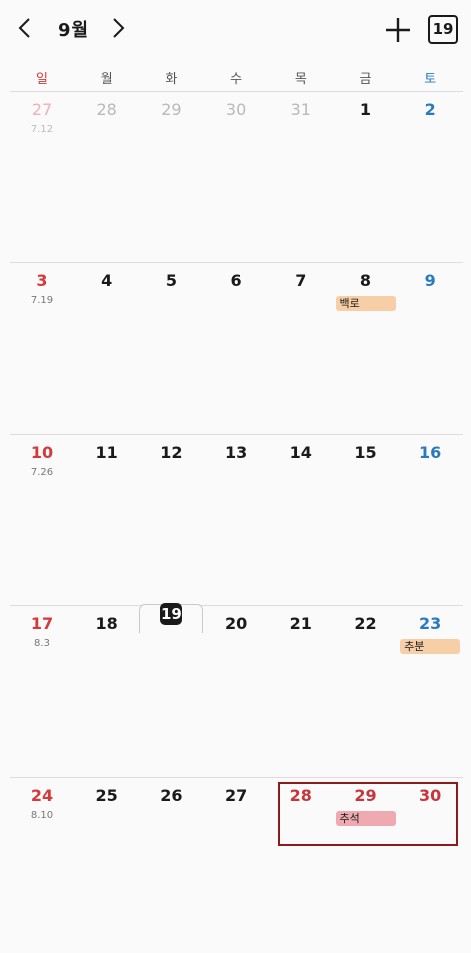 The image size is (471, 953). I want to click on day-cell: 28, so click(107, 178).